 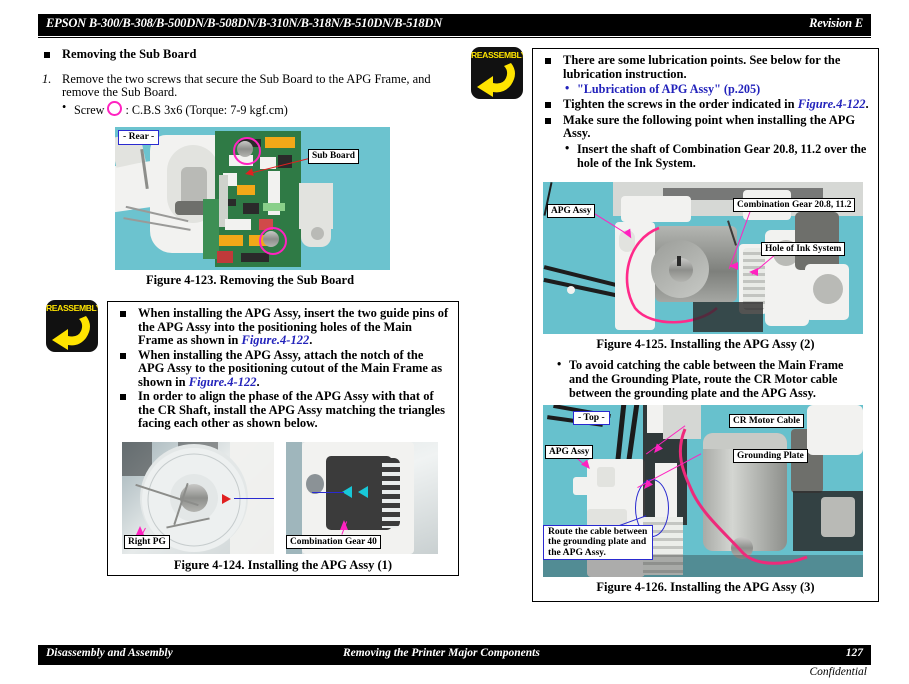 What do you see at coordinates (247, 151) in the screenshot?
I see `screw-highlight-top` at bounding box center [247, 151].